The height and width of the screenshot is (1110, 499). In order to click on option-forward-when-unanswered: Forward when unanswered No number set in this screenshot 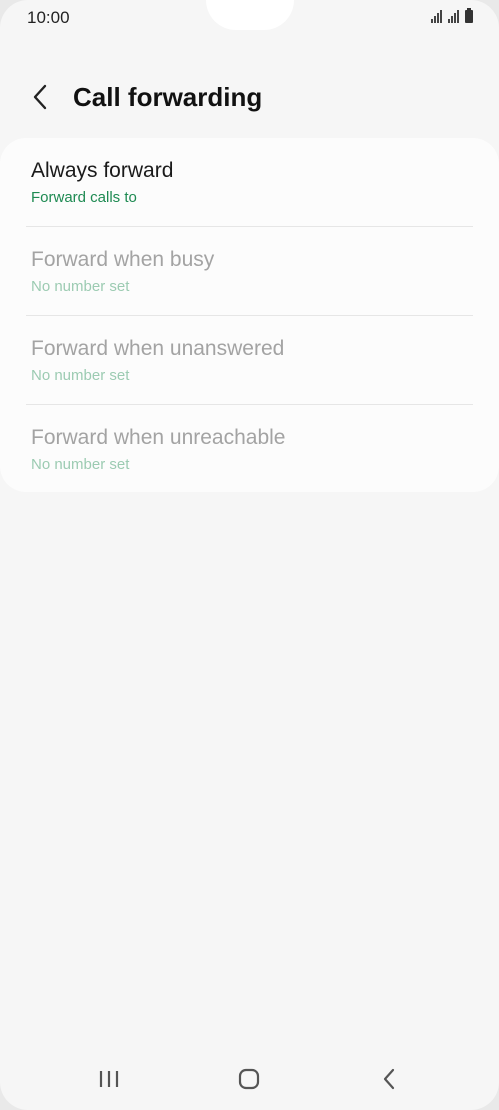, I will do `click(249, 360)`.